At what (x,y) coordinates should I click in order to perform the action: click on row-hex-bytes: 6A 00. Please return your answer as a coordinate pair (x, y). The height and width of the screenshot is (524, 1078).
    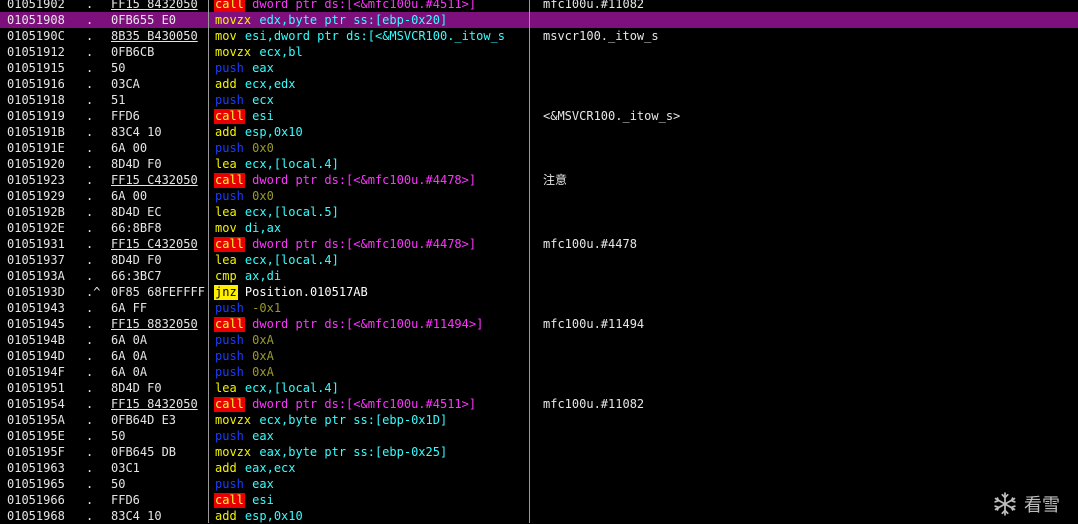
    Looking at the image, I should click on (159, 196).